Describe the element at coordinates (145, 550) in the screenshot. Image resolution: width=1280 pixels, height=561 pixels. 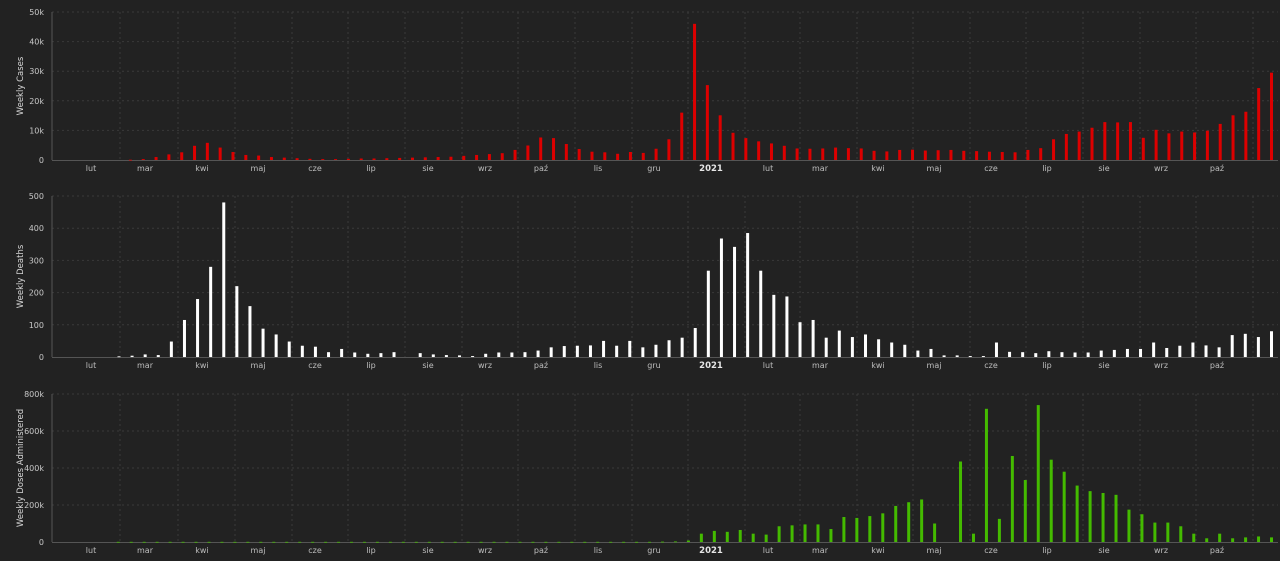
I see `x-tick-label: mar` at that location.